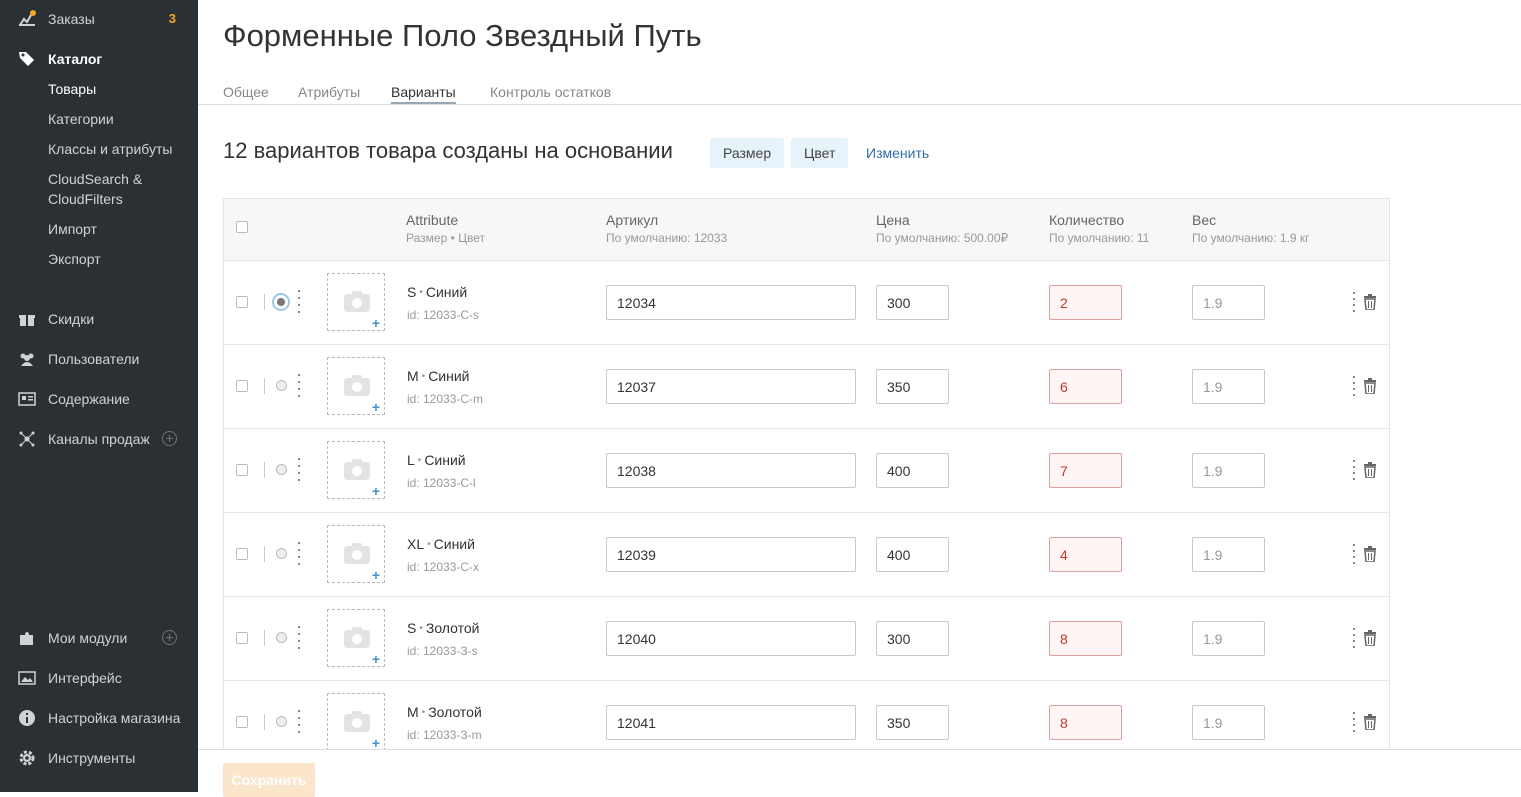  Describe the element at coordinates (99, 319) in the screenshot. I see `sidebar-item-discounts: Скидки` at that location.